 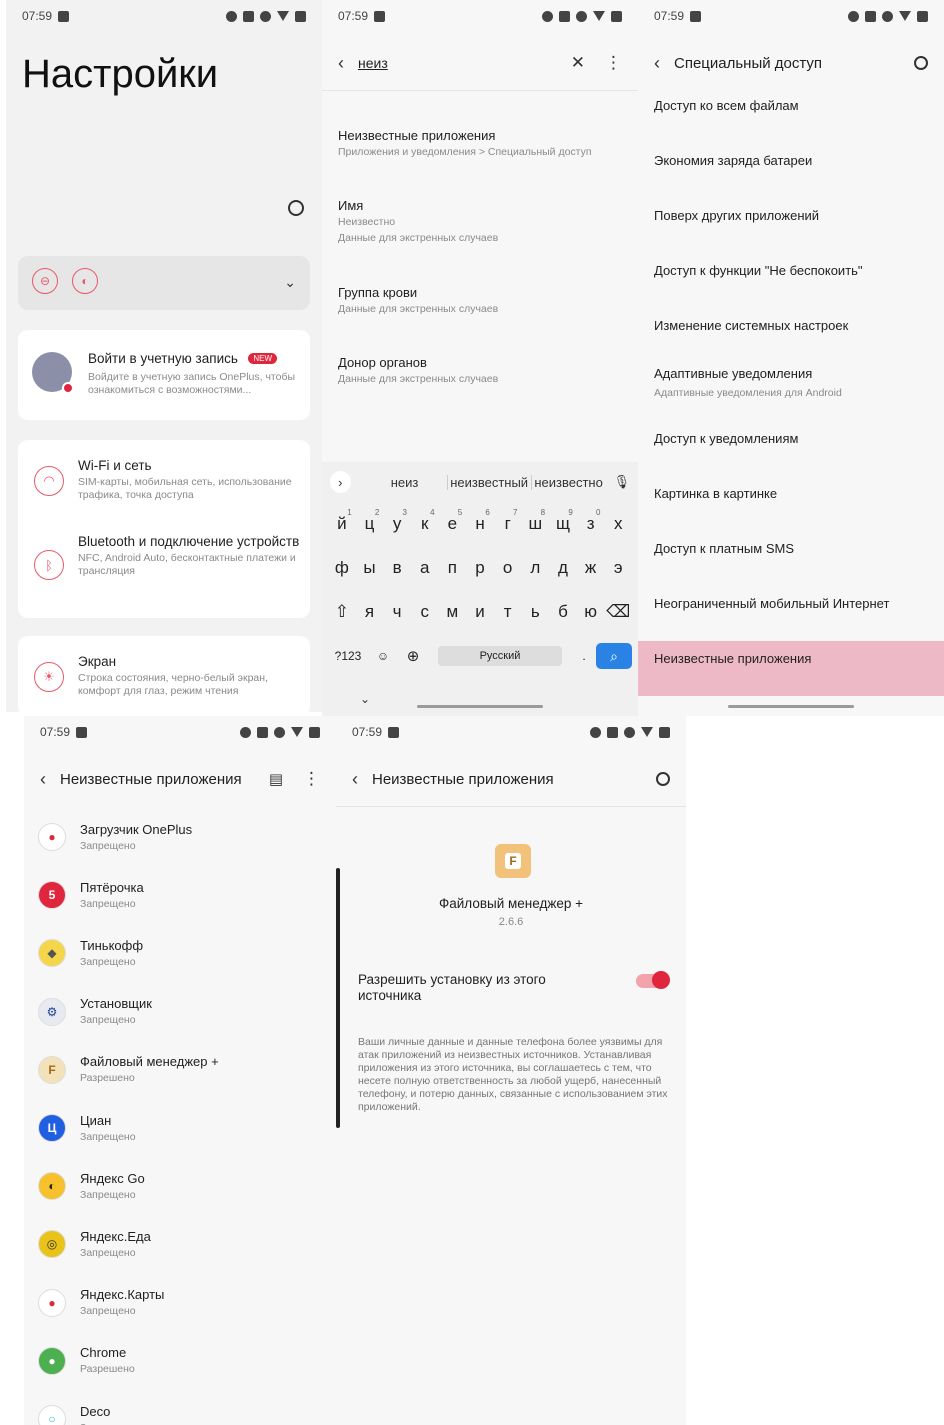 What do you see at coordinates (508, 612) in the screenshot?
I see `key: т` at bounding box center [508, 612].